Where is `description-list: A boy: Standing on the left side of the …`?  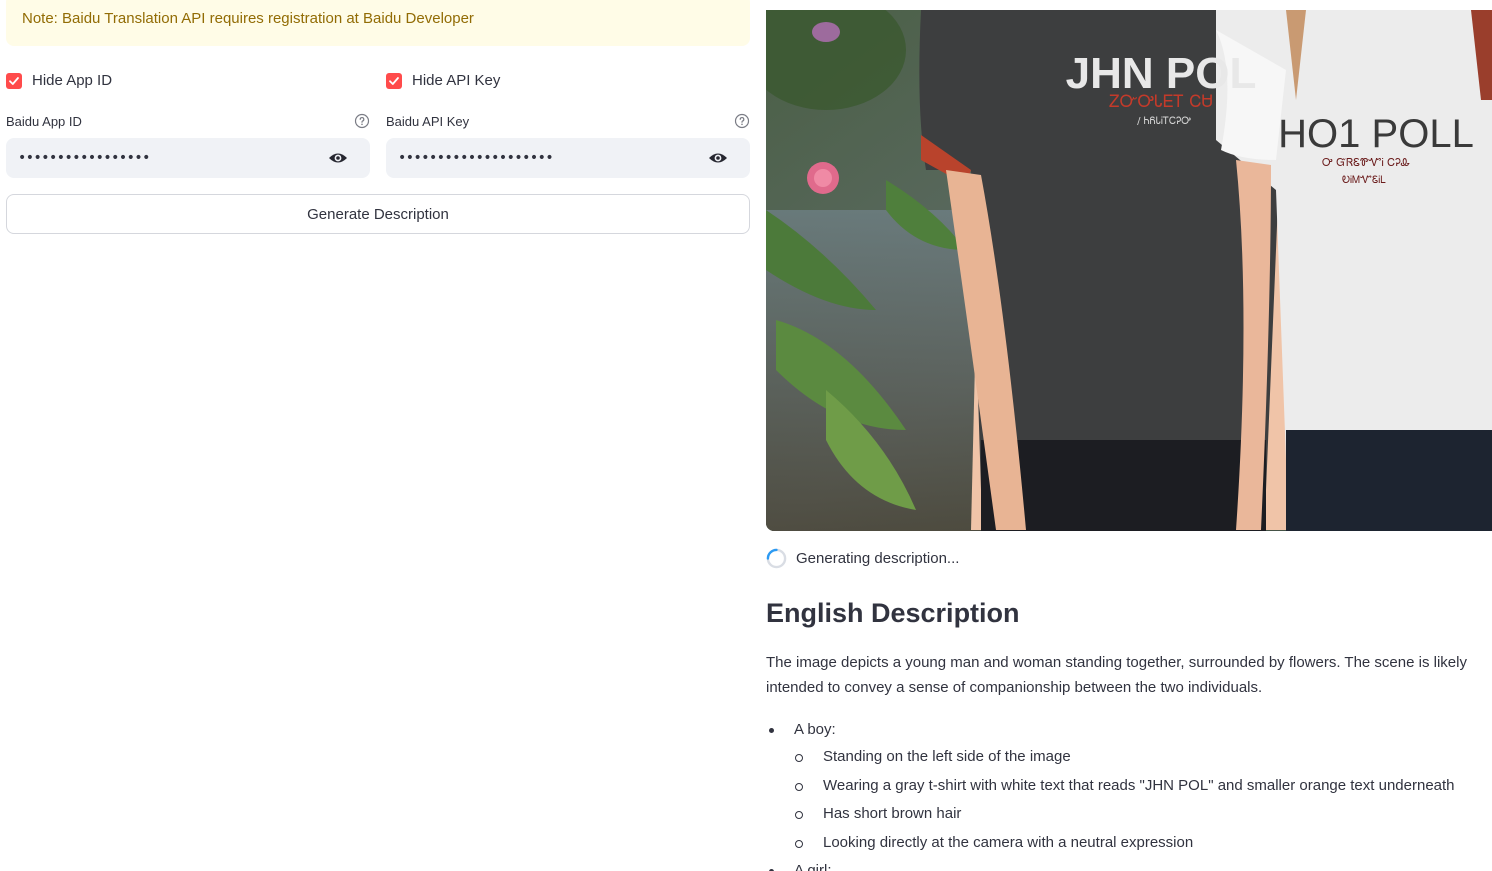 description-list: A boy: Standing on the left side of the … is located at coordinates (1129, 794).